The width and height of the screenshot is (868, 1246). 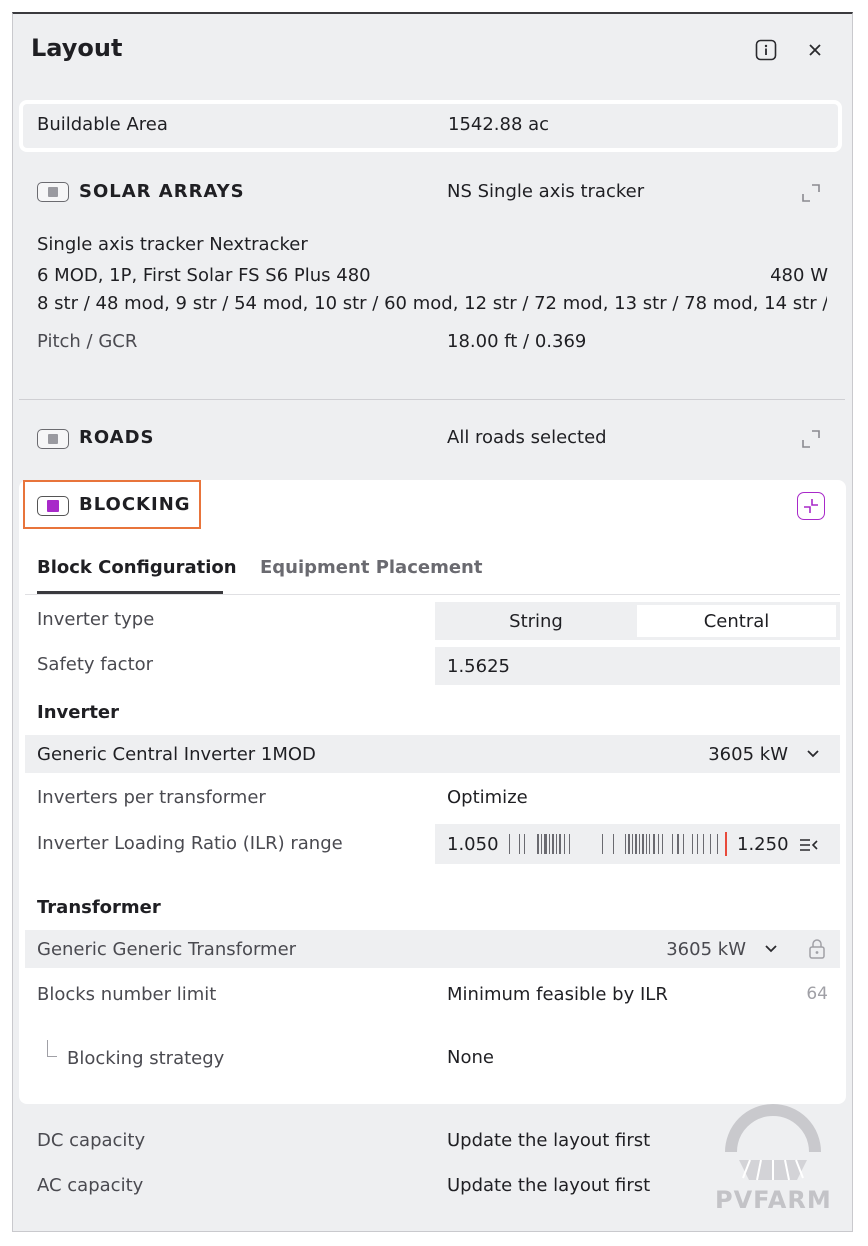 What do you see at coordinates (77, 48) in the screenshot?
I see `panel-title: Layout` at bounding box center [77, 48].